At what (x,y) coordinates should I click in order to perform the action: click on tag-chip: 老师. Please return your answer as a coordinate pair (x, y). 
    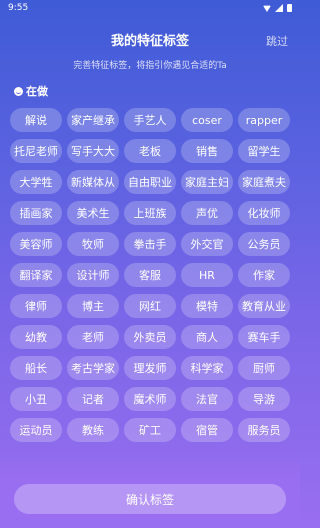
    Looking at the image, I should click on (93, 337).